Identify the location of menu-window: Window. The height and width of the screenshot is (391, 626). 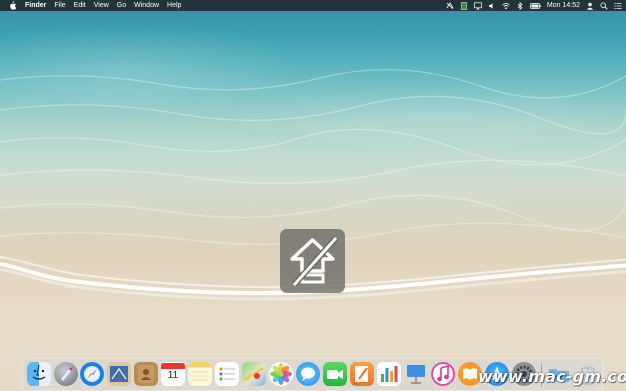
(146, 5).